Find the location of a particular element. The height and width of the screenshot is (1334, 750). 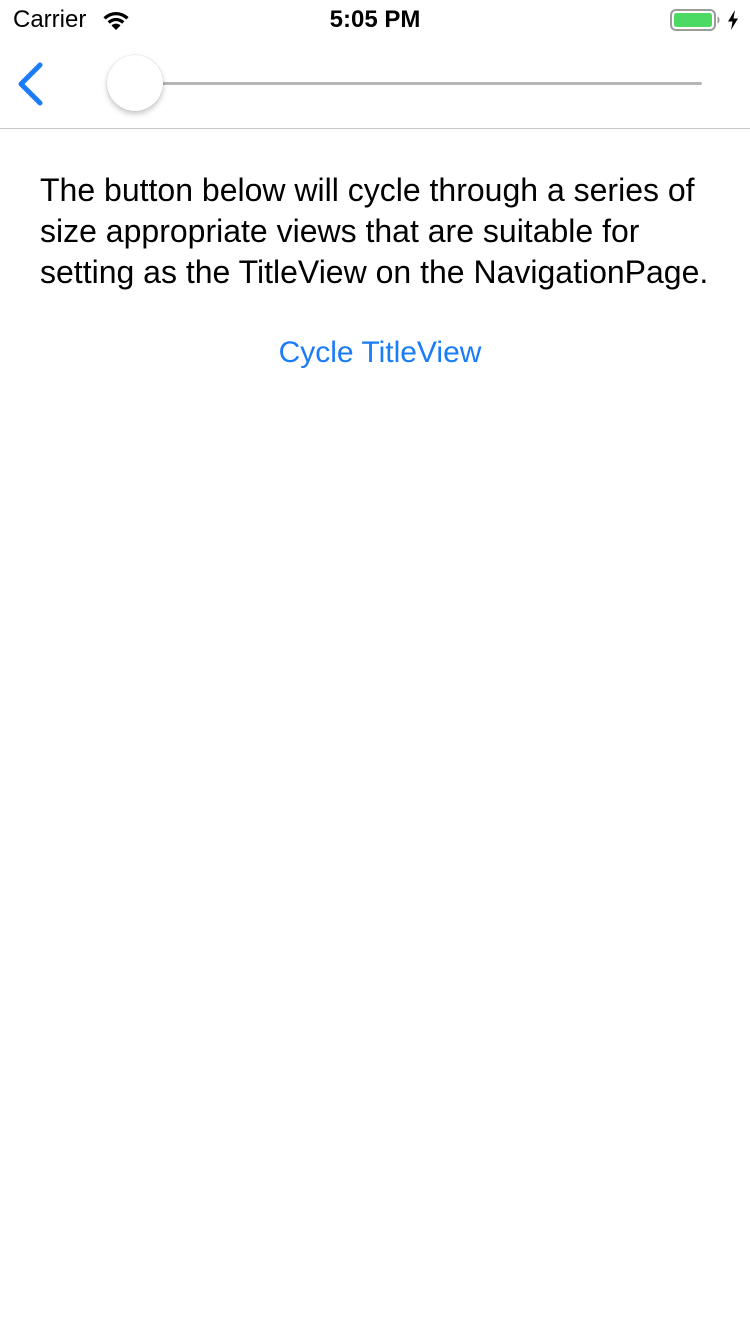

status-bar: Carrier 5:05 PM is located at coordinates (375, 20).